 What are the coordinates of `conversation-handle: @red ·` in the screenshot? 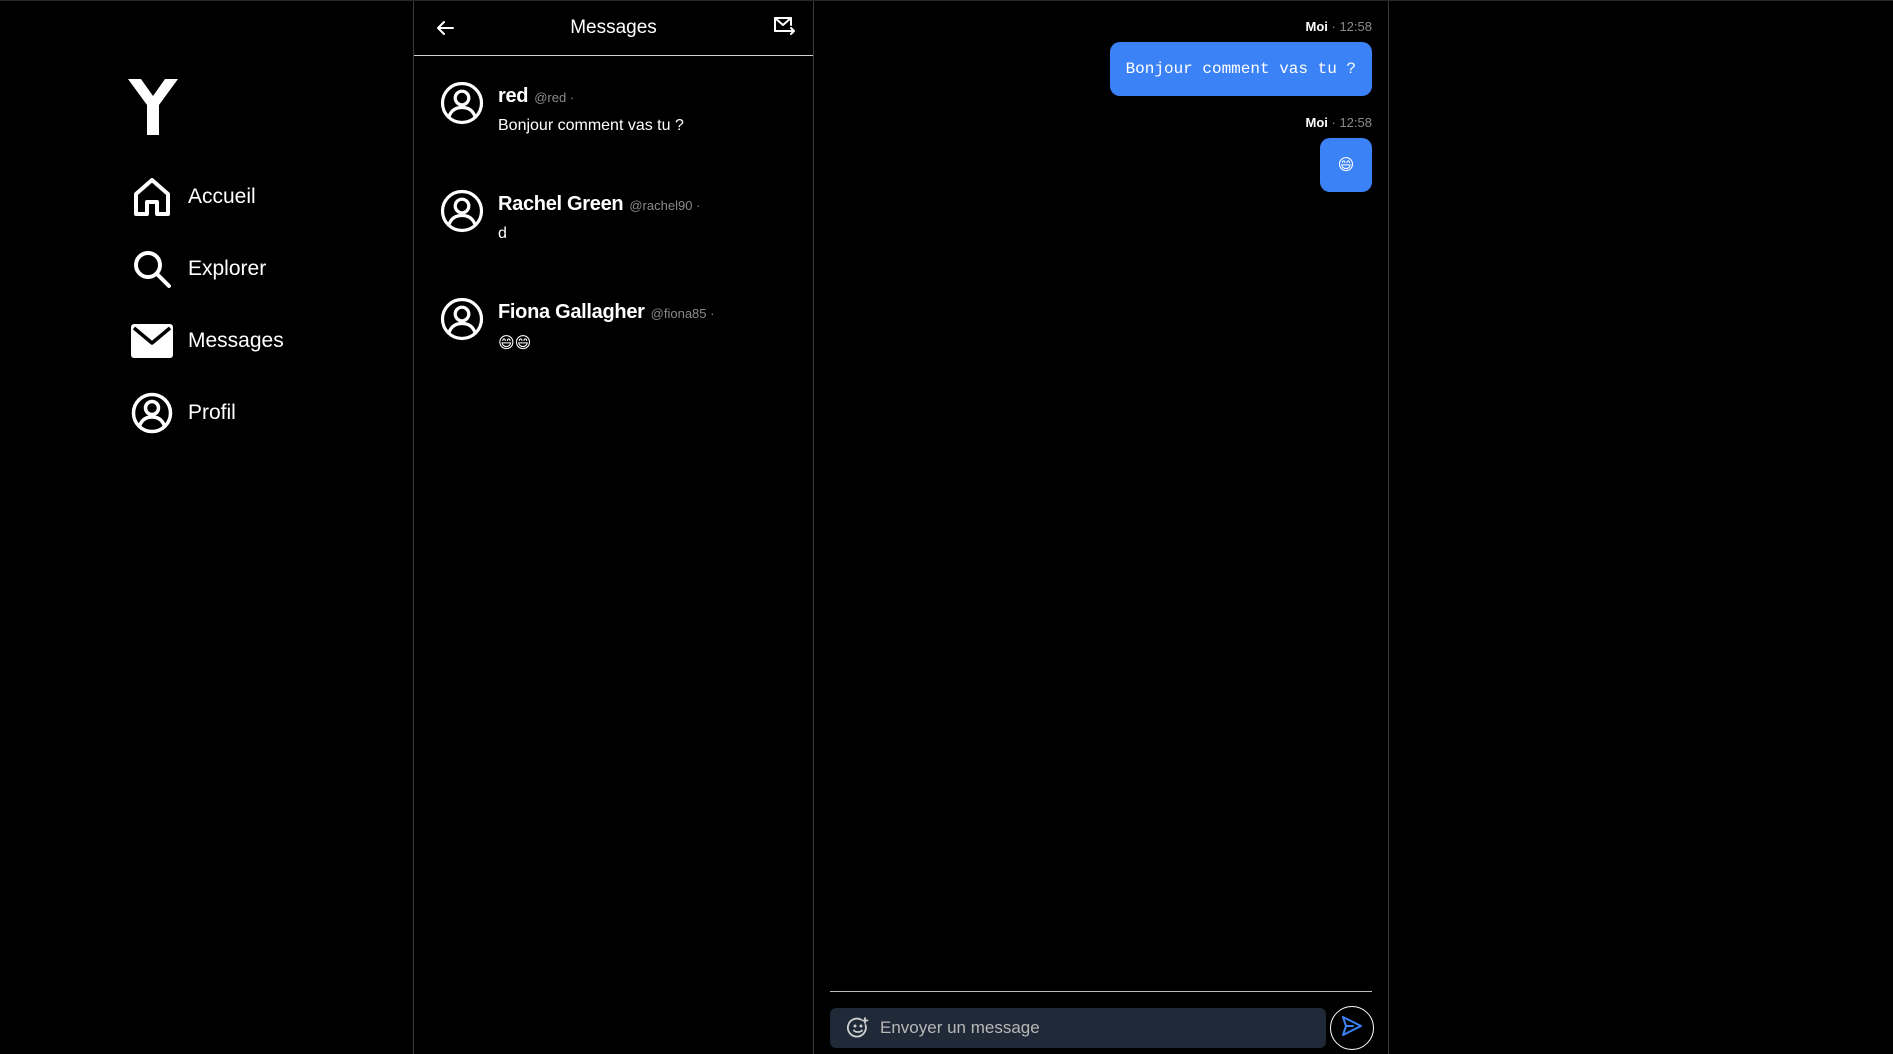 It's located at (554, 97).